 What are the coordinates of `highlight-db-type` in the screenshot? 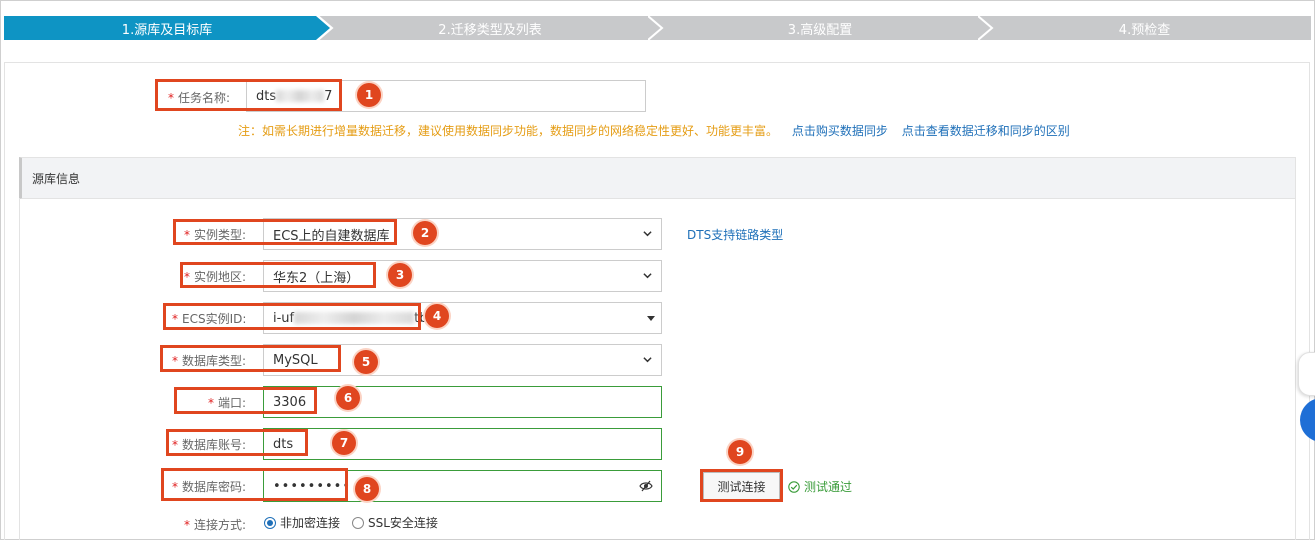 It's located at (250, 358).